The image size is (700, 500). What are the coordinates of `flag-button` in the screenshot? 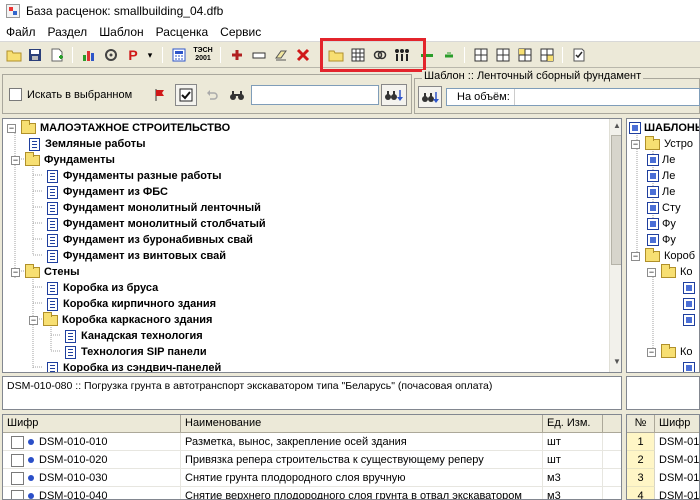 It's located at (160, 95).